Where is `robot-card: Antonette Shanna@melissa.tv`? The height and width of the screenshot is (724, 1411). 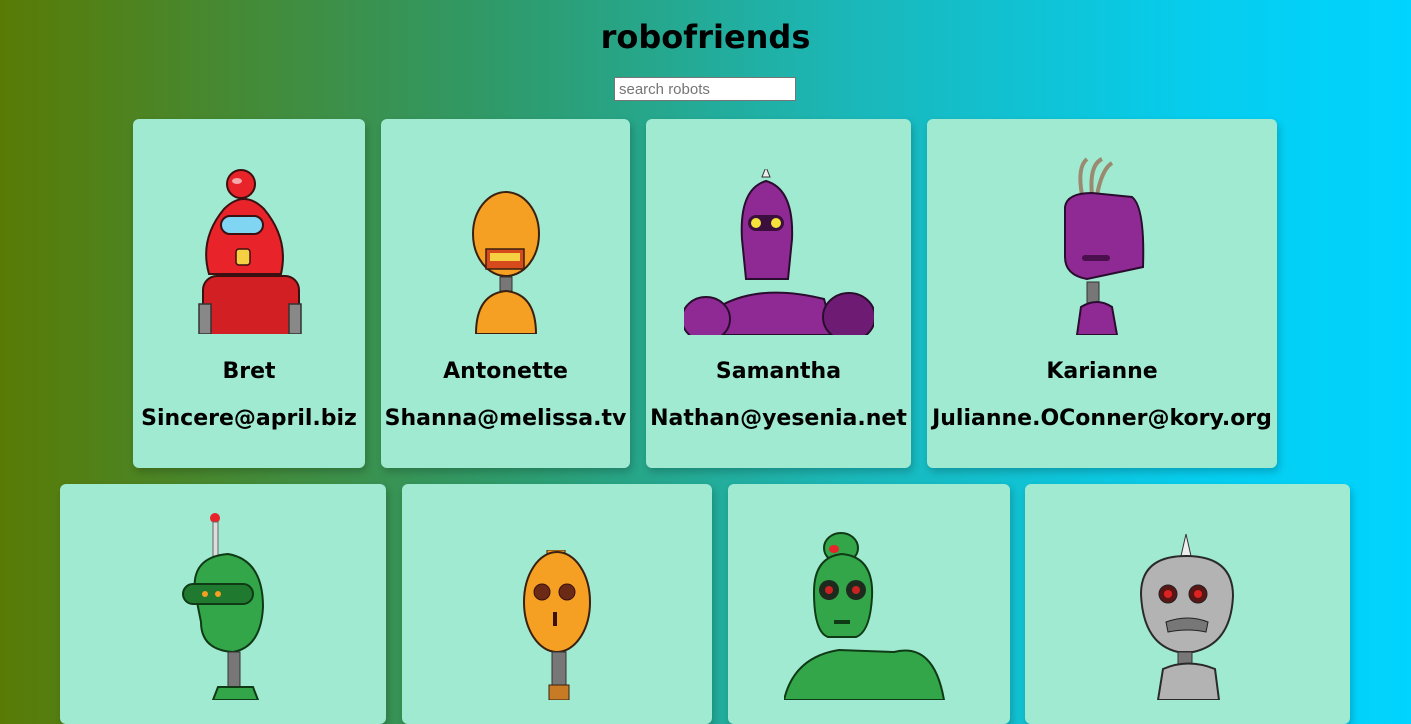
robot-card: Antonette Shanna@melissa.tv is located at coordinates (505, 293).